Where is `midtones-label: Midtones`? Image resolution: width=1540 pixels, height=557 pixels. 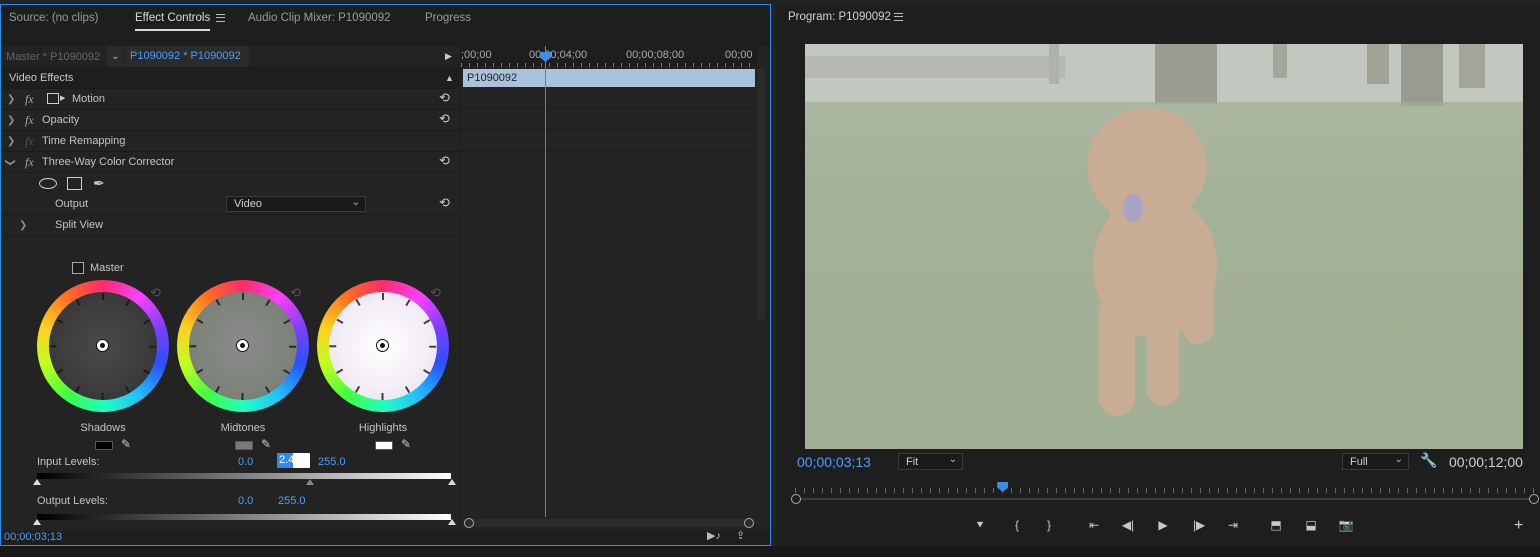 midtones-label: Midtones is located at coordinates (243, 428).